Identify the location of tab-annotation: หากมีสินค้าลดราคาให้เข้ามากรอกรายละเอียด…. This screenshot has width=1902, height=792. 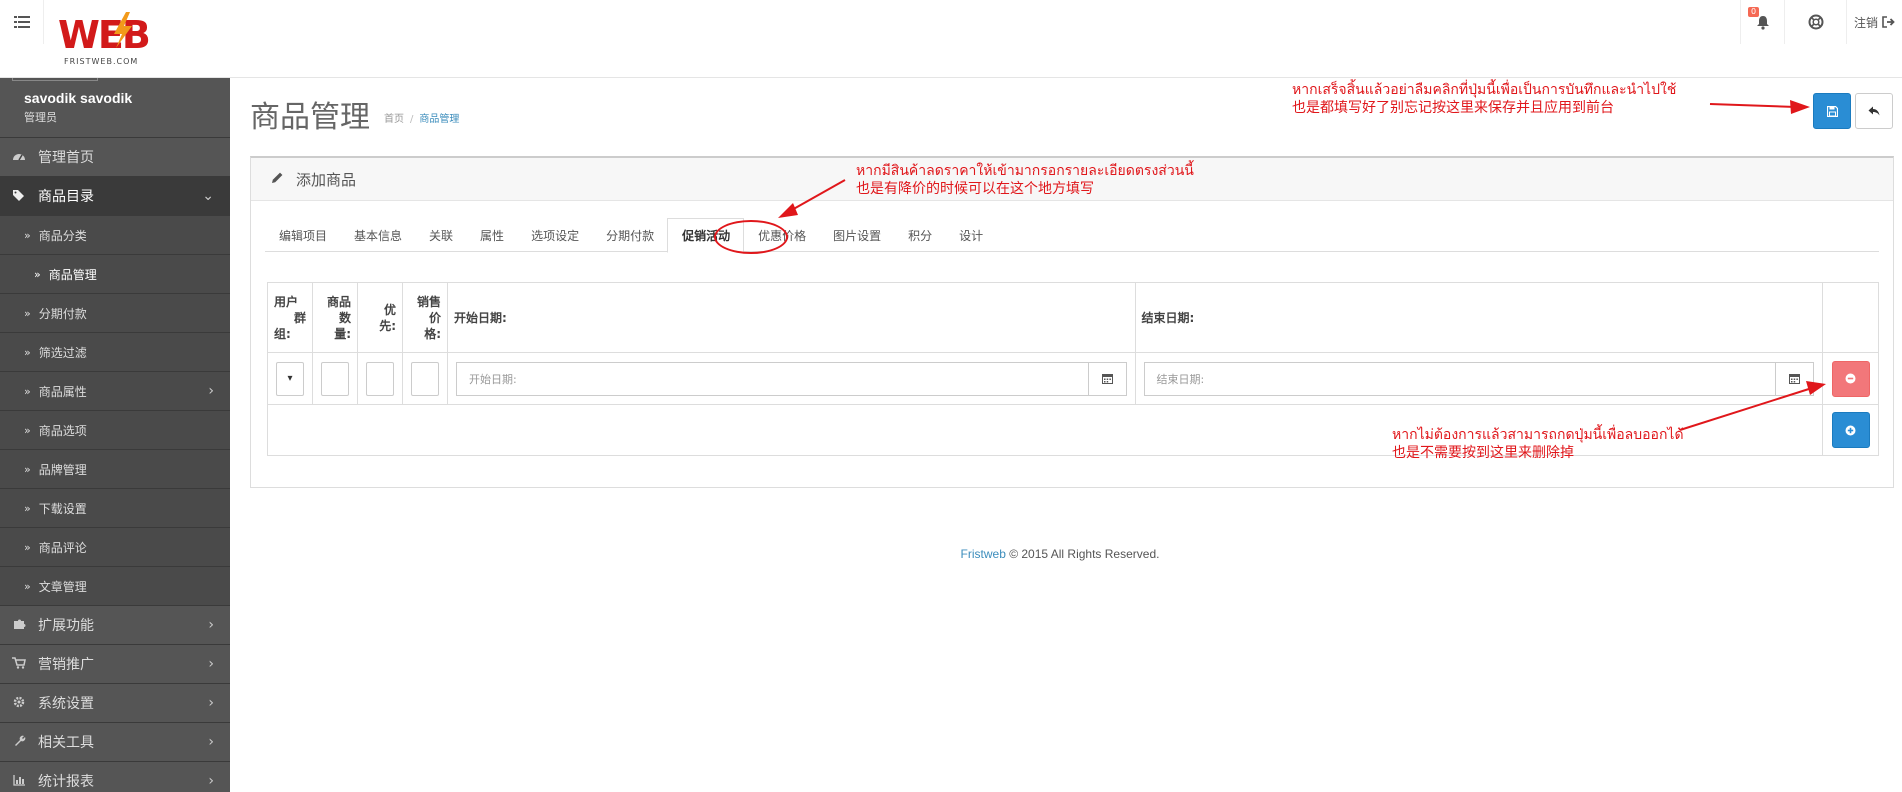
(1025, 180).